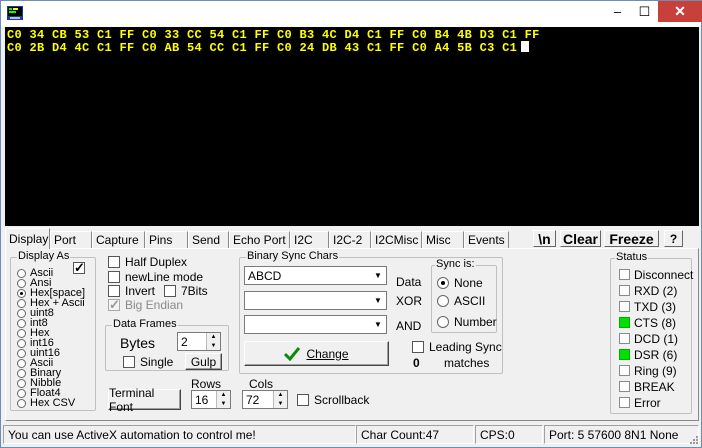  What do you see at coordinates (580, 238) in the screenshot?
I see `clear-button: Clear` at bounding box center [580, 238].